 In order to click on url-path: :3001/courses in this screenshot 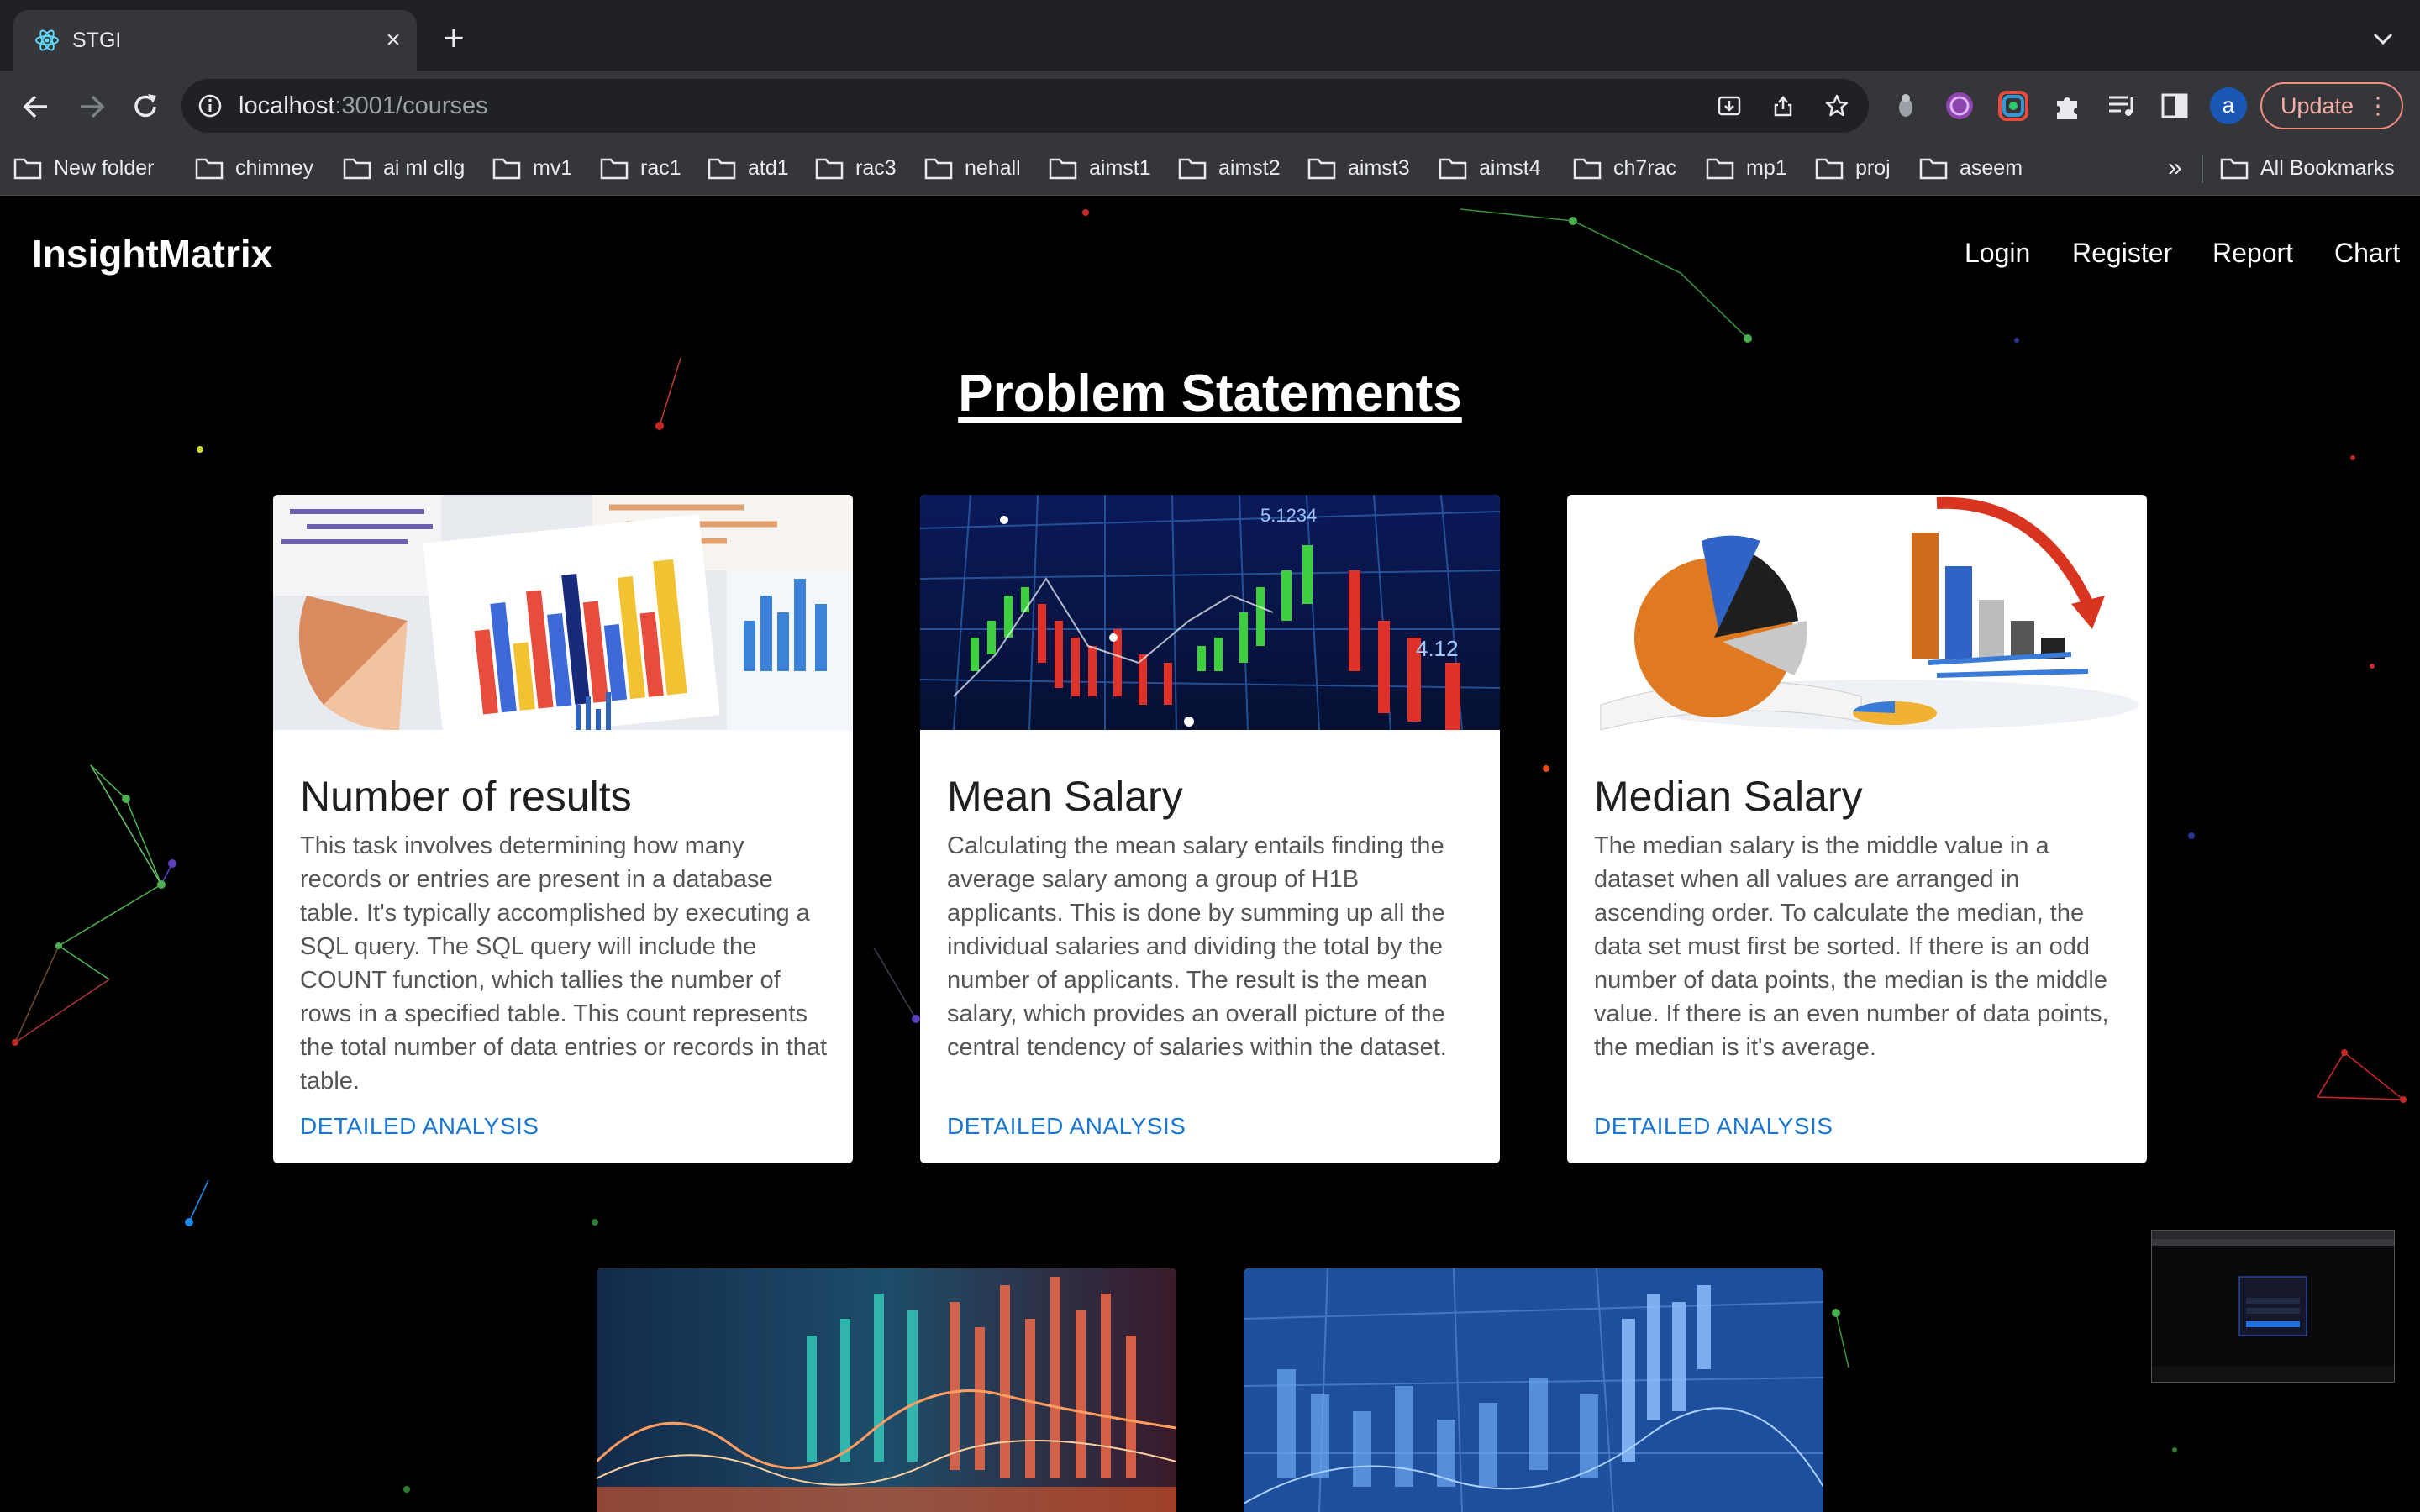, I will do `click(411, 105)`.